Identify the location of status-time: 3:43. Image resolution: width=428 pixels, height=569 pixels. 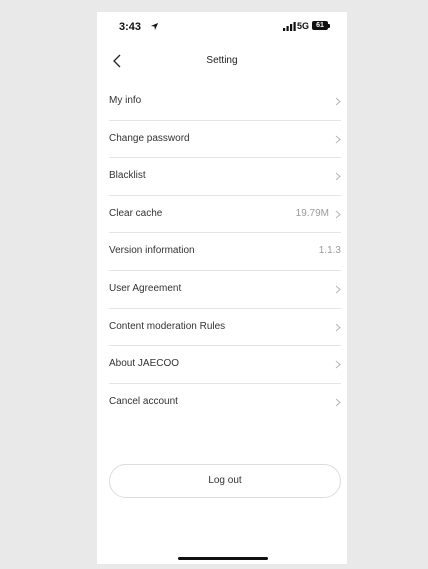
(130, 27).